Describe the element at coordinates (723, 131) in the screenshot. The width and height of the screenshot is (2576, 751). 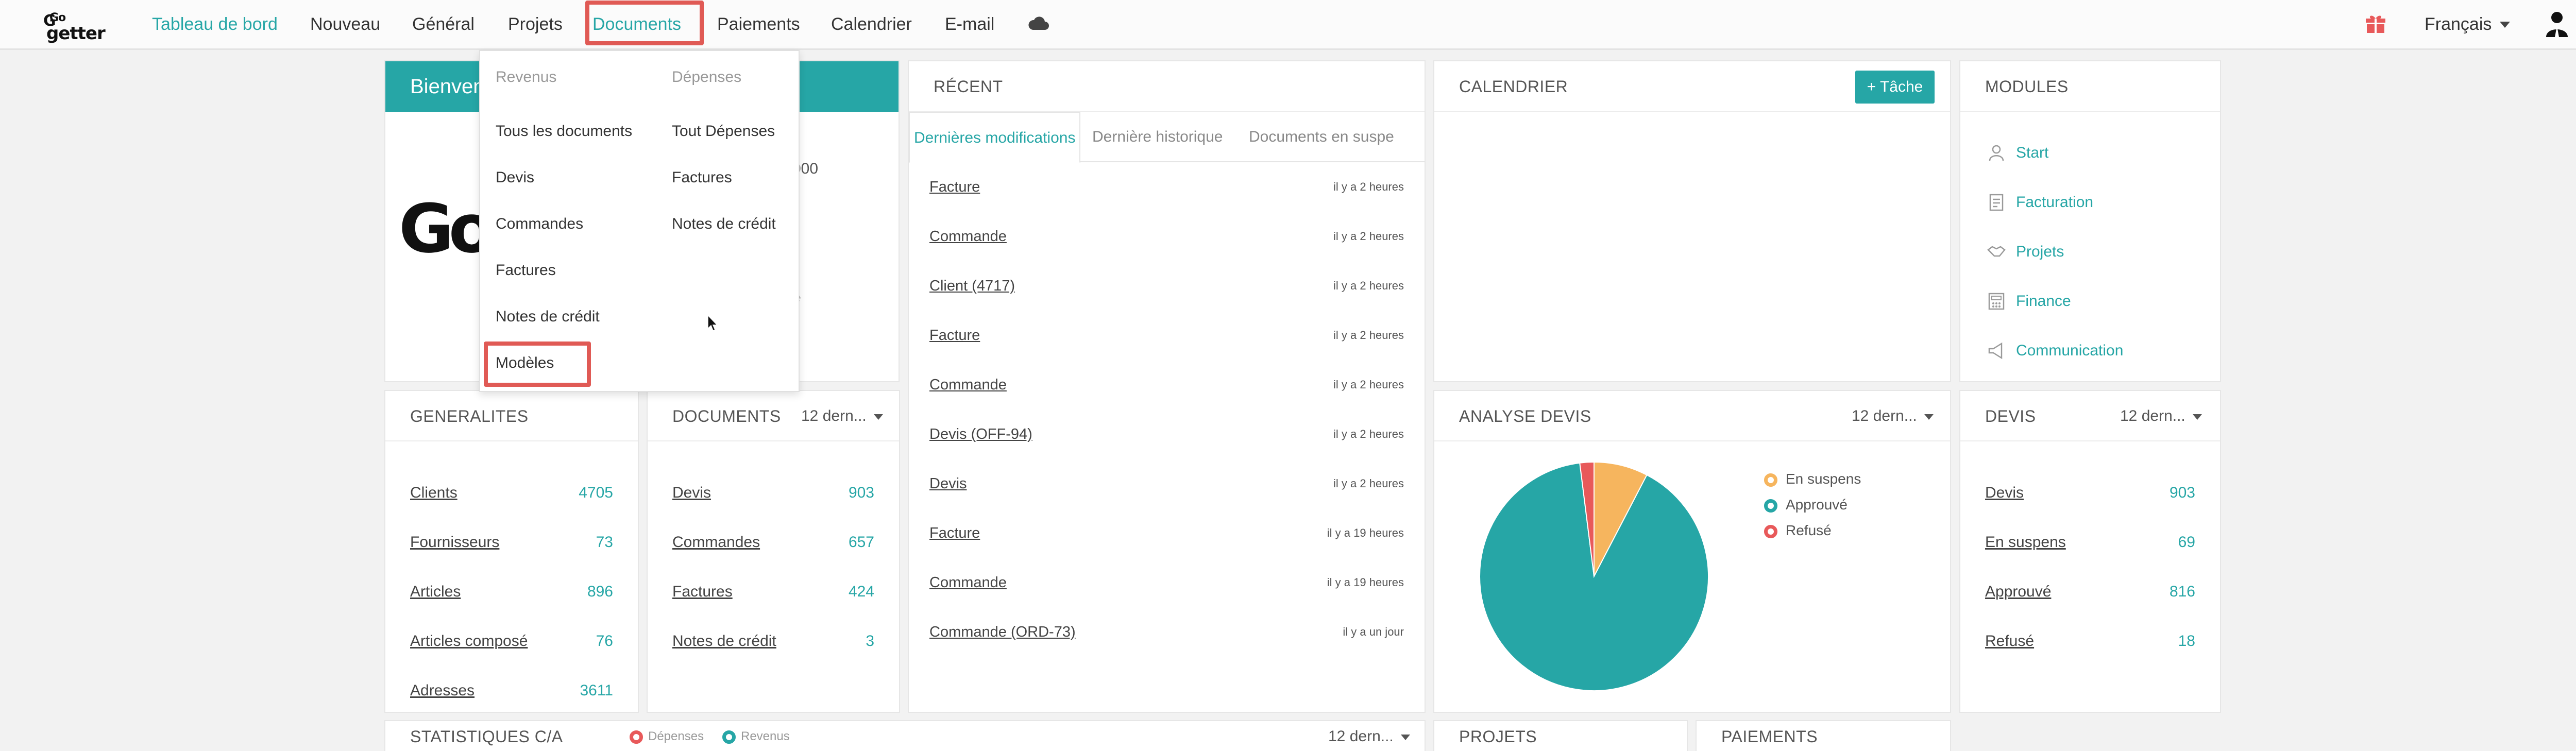
I see `menu-item-tout-depenses: Tout Dépenses` at that location.